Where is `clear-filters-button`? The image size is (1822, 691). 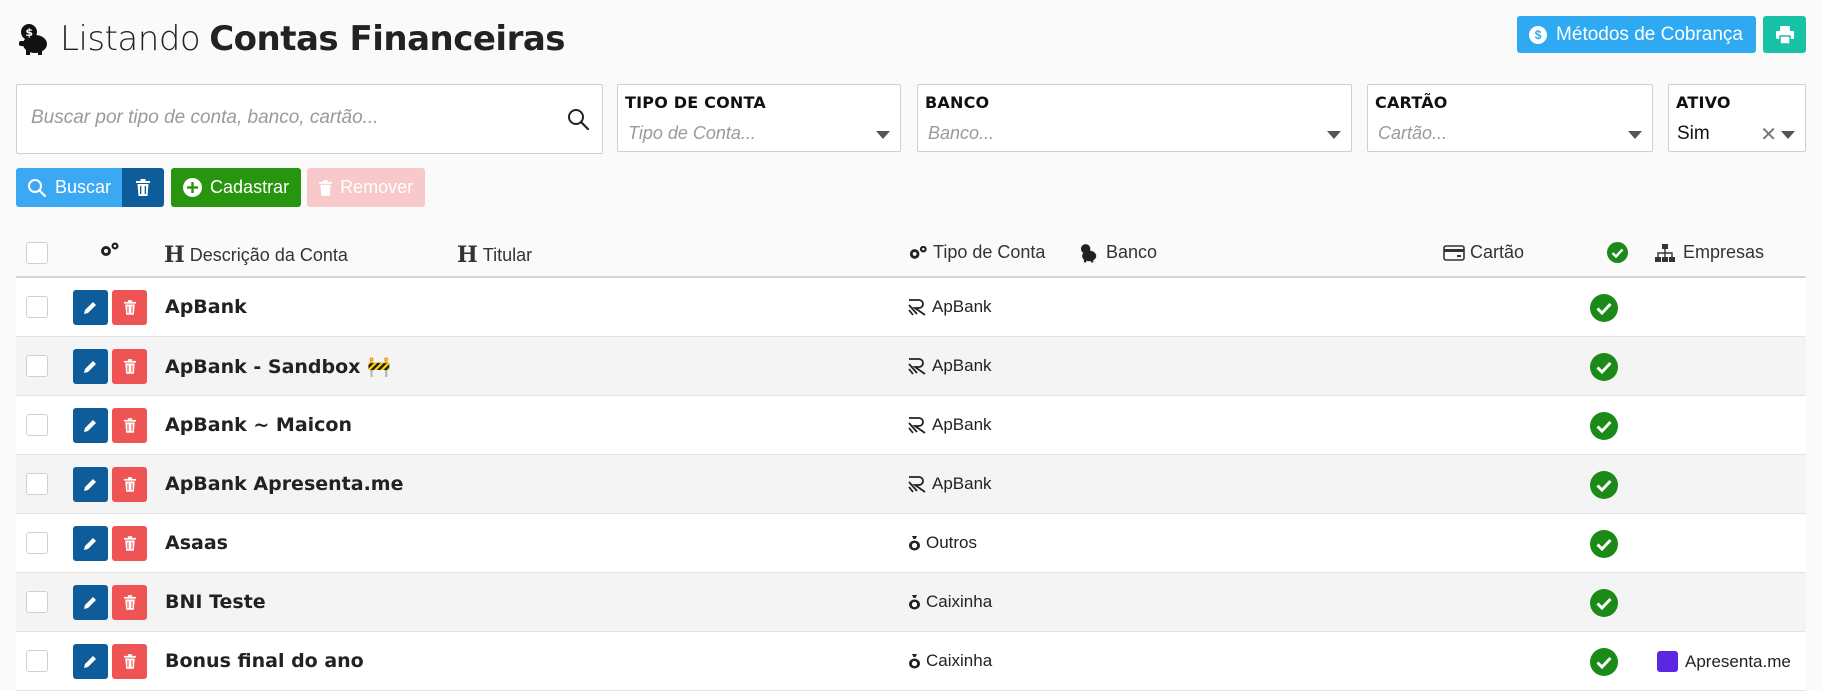 clear-filters-button is located at coordinates (143, 187).